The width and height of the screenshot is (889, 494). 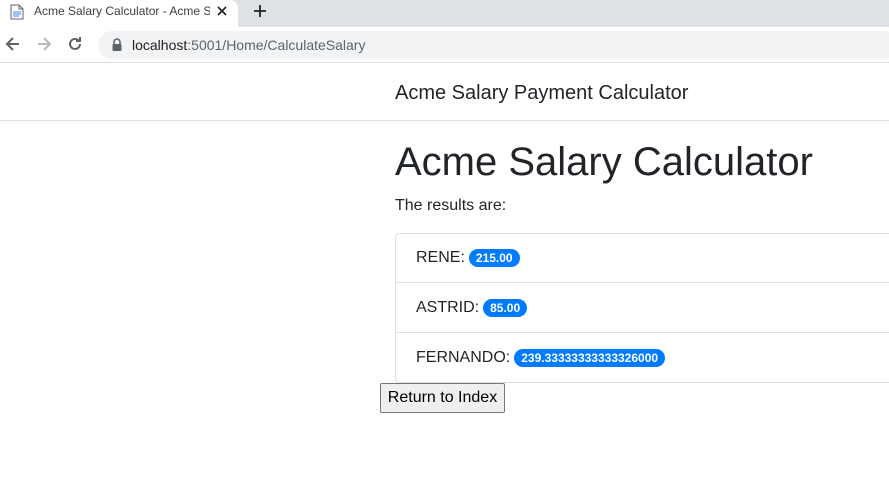 What do you see at coordinates (442, 398) in the screenshot?
I see `return-to-index-button: Return to Index` at bounding box center [442, 398].